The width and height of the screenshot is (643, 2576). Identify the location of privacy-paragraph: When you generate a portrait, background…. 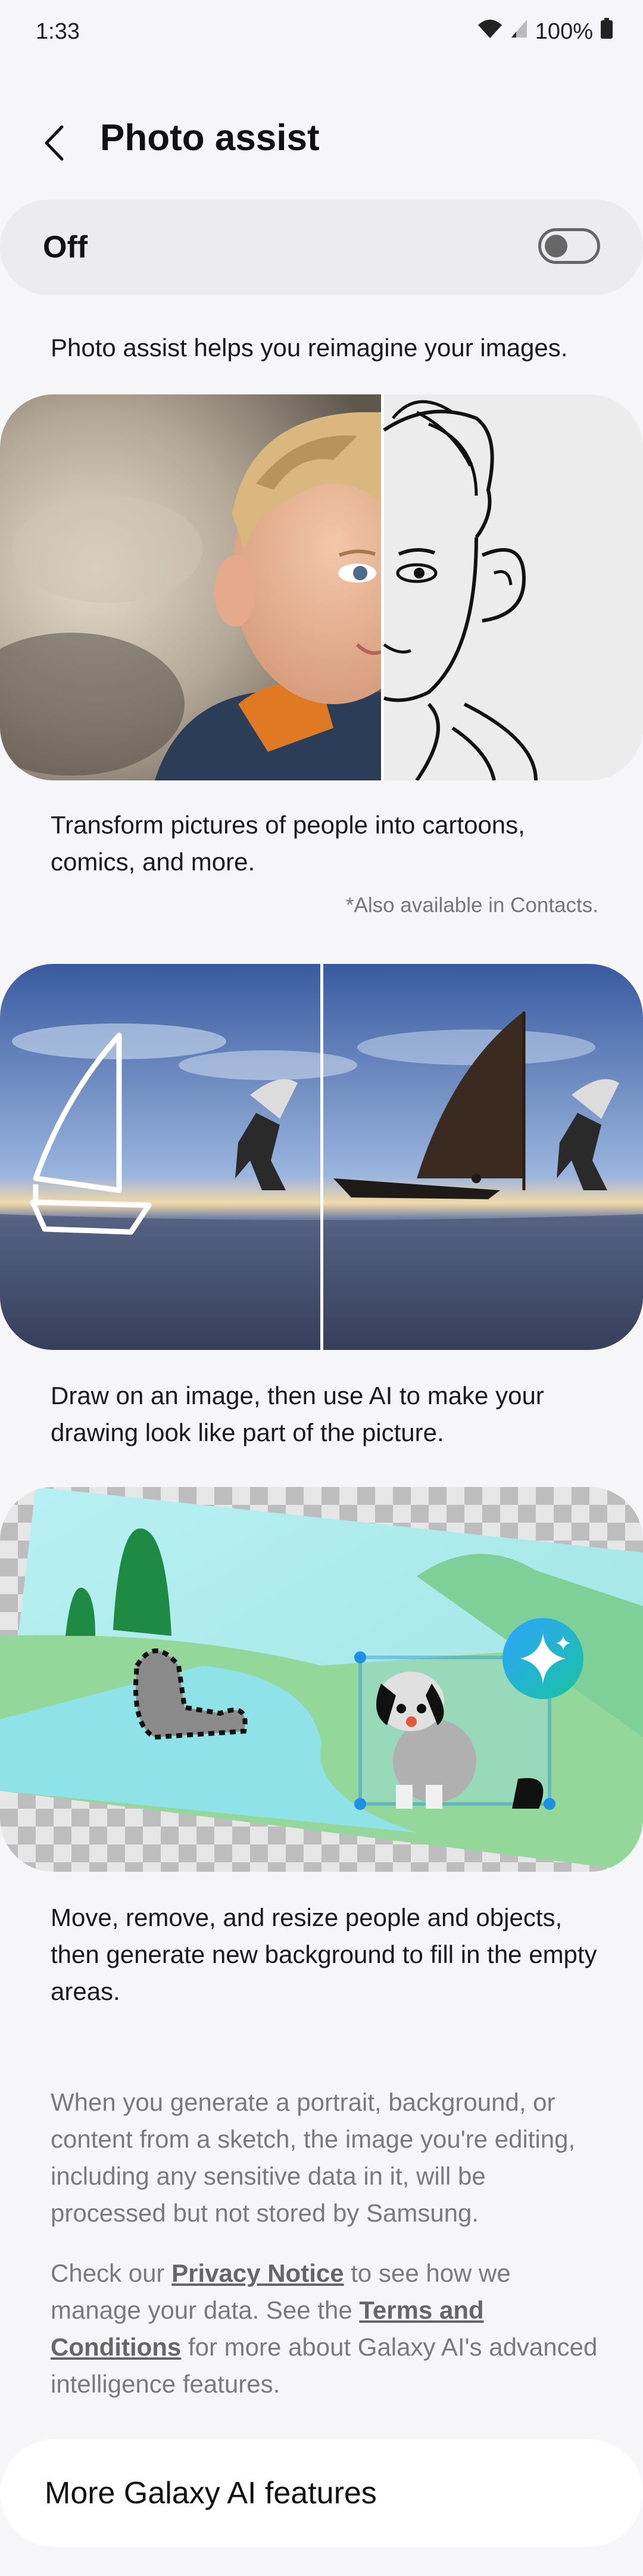
(313, 2157).